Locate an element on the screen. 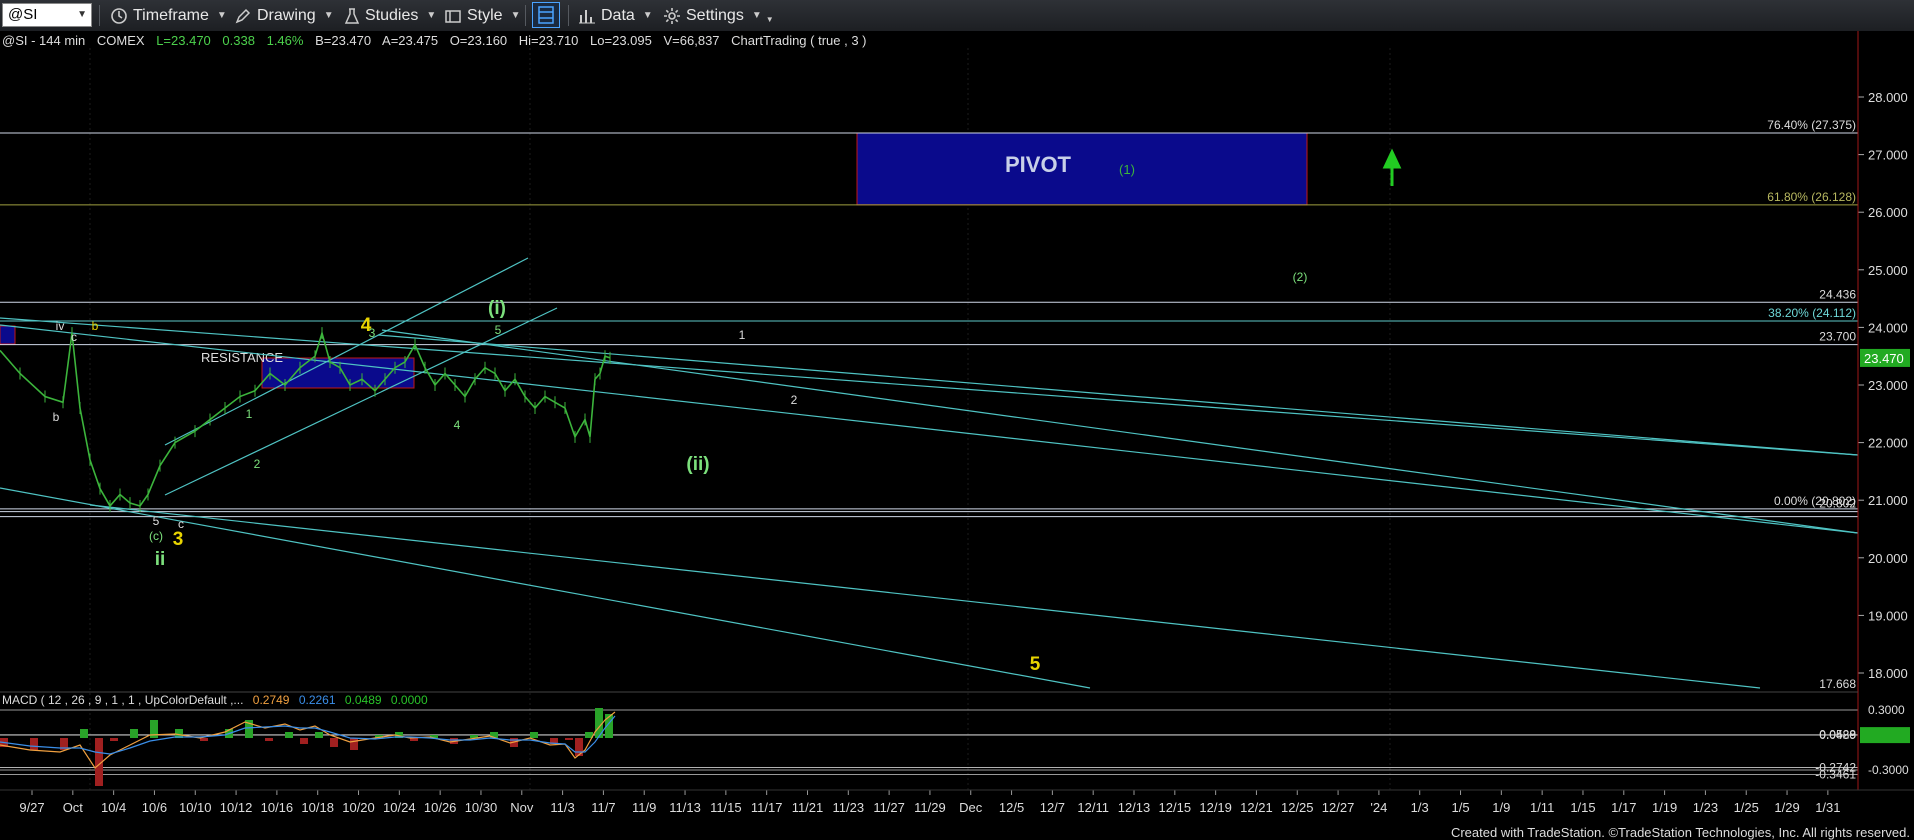 This screenshot has width=1914, height=840. wave-label: 5 is located at coordinates (498, 330).